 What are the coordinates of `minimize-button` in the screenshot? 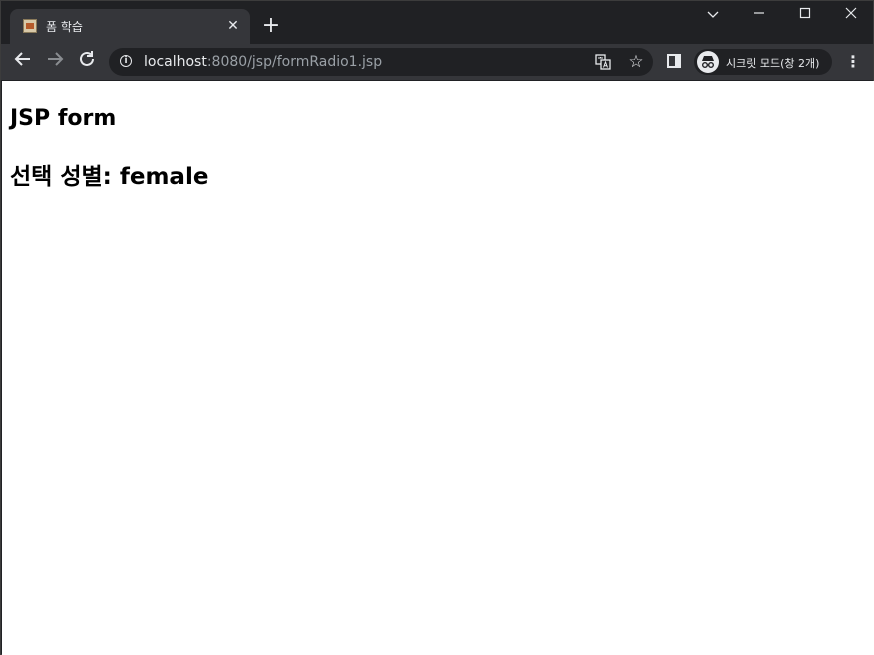 It's located at (759, 16).